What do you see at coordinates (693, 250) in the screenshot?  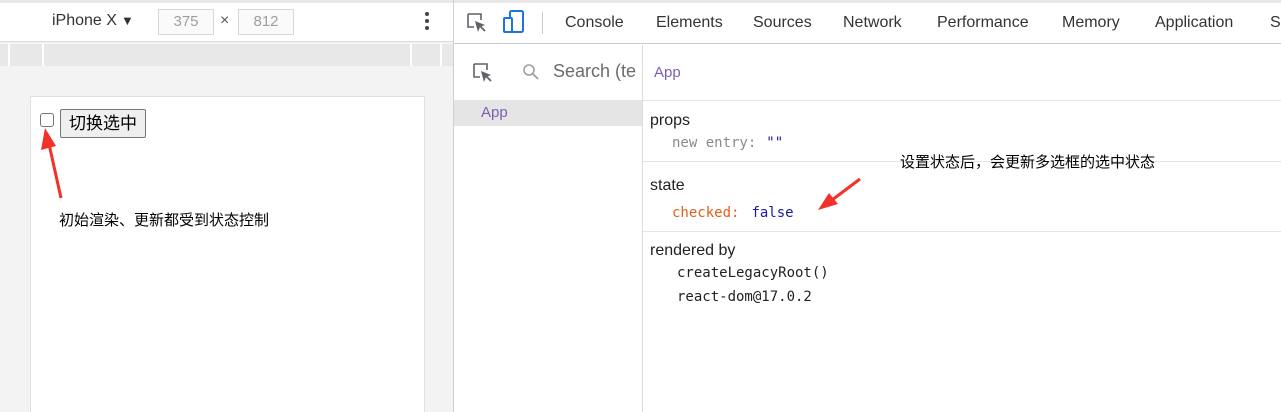 I see `rendered-by-heading: rendered by` at bounding box center [693, 250].